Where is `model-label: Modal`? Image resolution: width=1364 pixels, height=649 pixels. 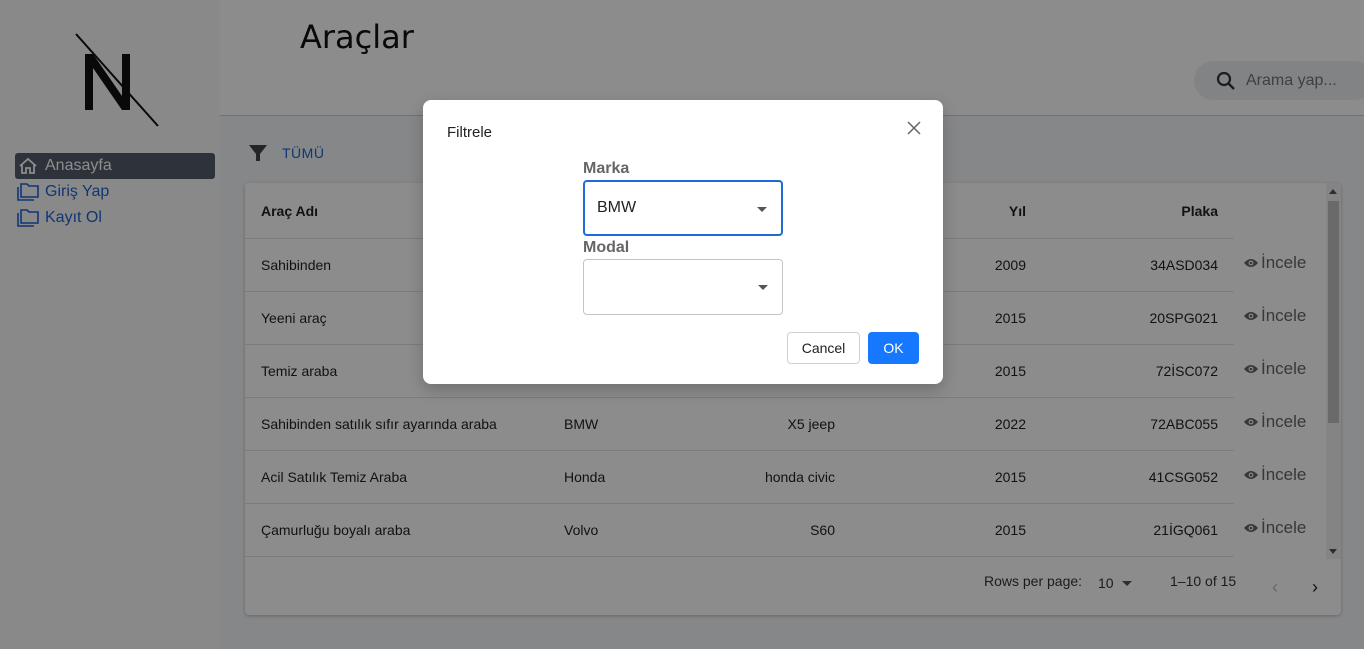 model-label: Modal is located at coordinates (606, 247).